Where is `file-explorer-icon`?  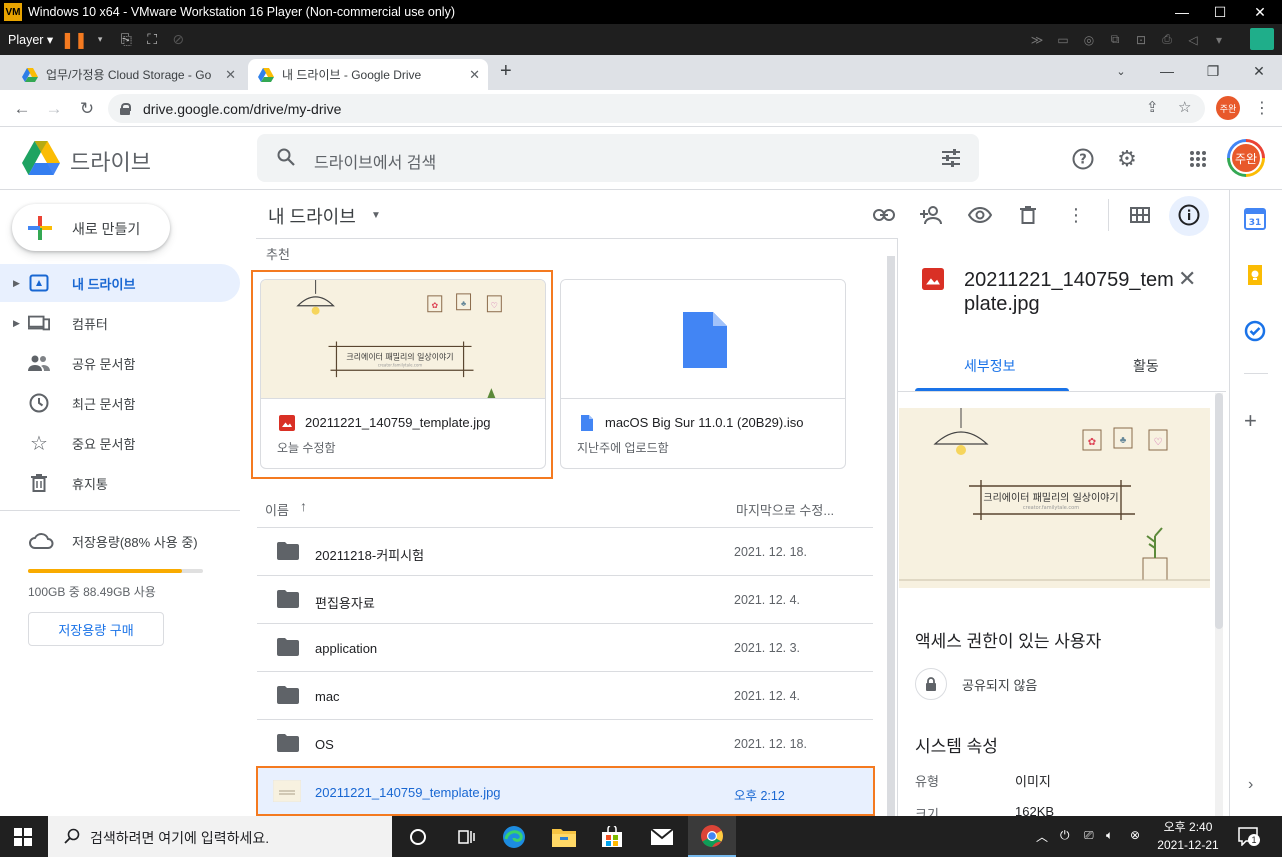
file-explorer-icon is located at coordinates (564, 836).